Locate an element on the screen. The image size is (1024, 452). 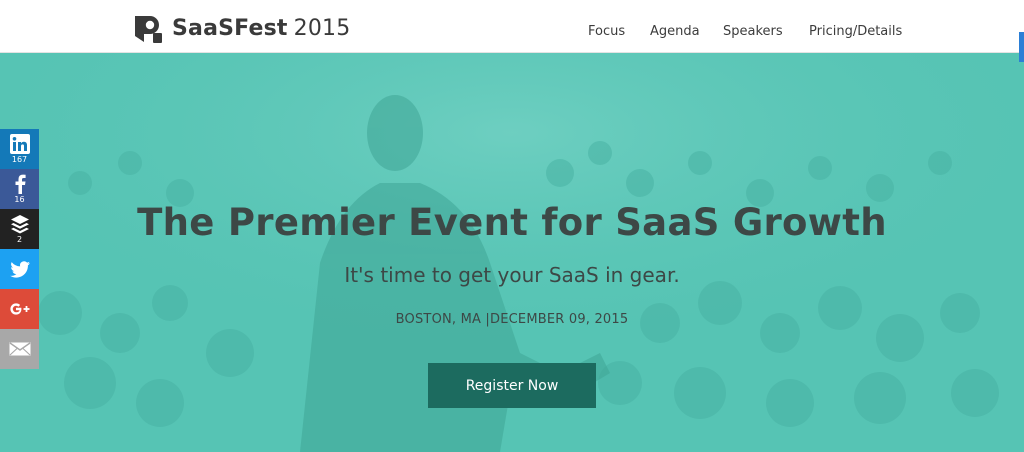
share-email-button is located at coordinates (19, 349).